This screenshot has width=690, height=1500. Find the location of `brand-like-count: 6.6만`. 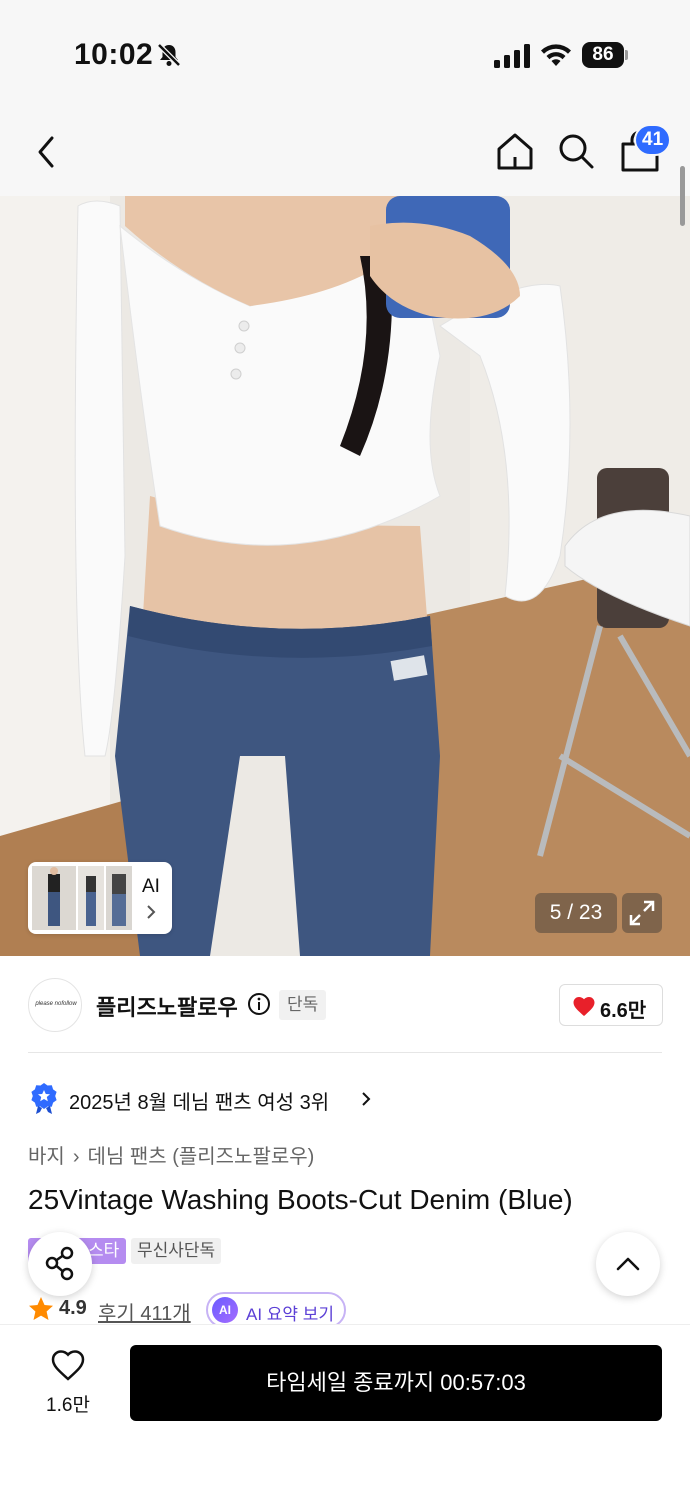

brand-like-count: 6.6만 is located at coordinates (623, 1011).